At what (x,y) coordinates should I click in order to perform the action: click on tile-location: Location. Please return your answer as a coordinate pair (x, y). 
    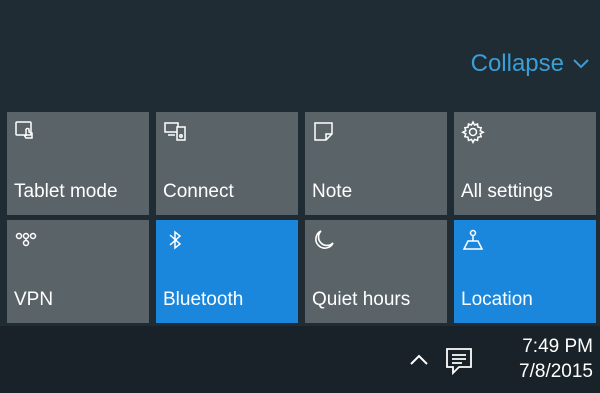
    Looking at the image, I should click on (525, 271).